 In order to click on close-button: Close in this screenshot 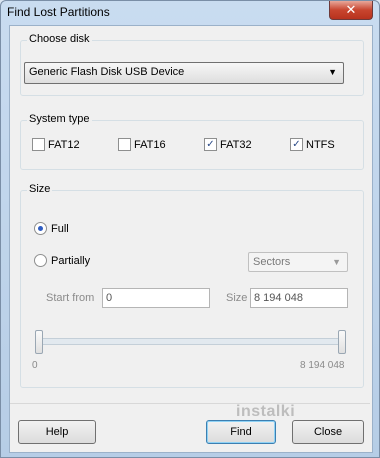, I will do `click(328, 432)`.